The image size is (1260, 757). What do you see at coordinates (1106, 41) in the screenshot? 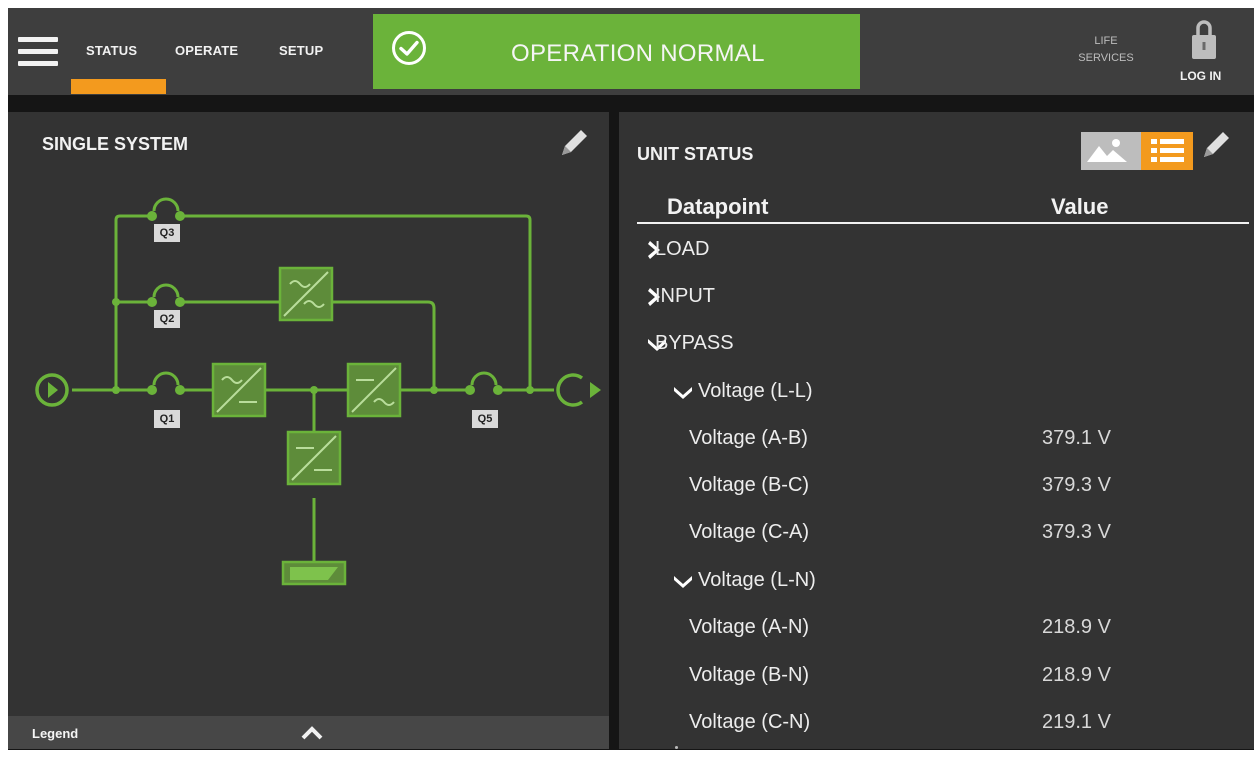
I see `life-services-line-1: LIFE` at bounding box center [1106, 41].